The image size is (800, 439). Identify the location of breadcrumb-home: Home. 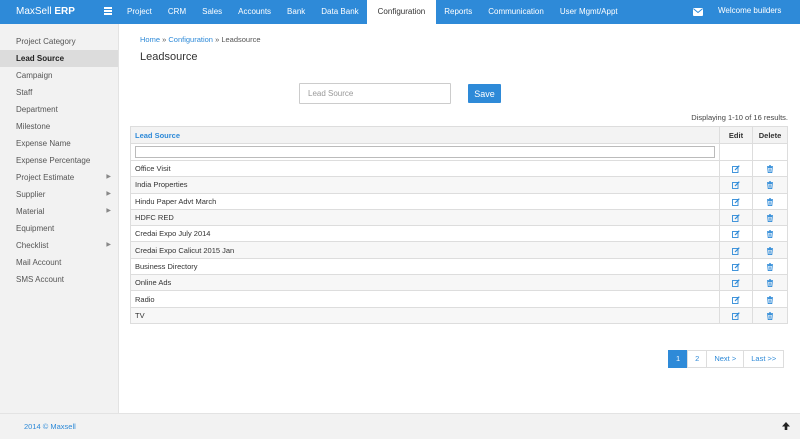
(150, 39).